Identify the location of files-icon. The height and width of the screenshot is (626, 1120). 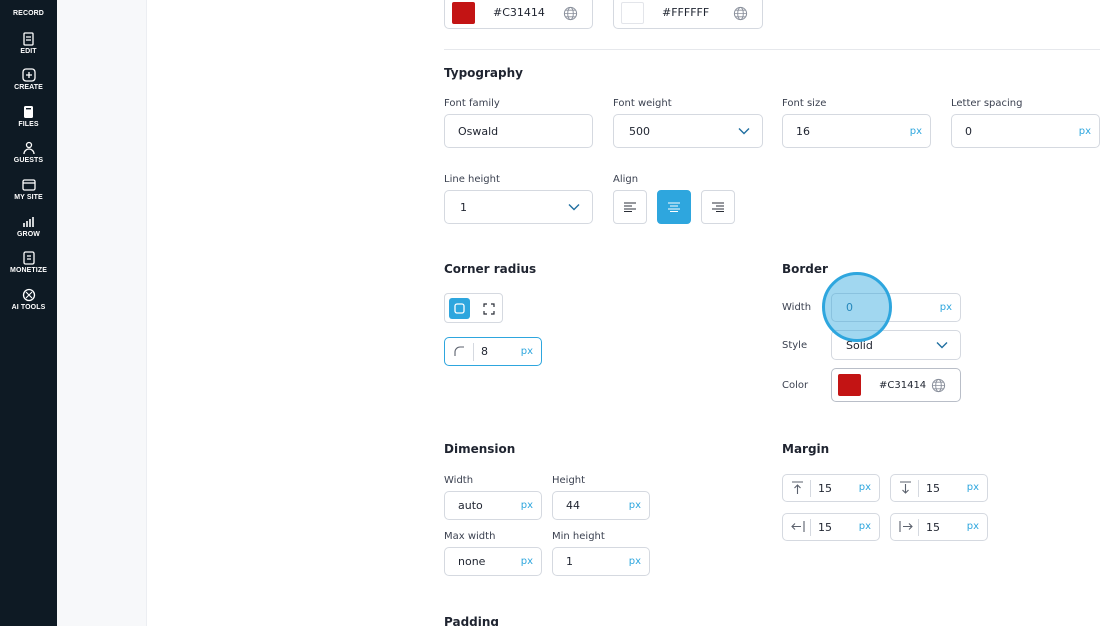
(28, 112).